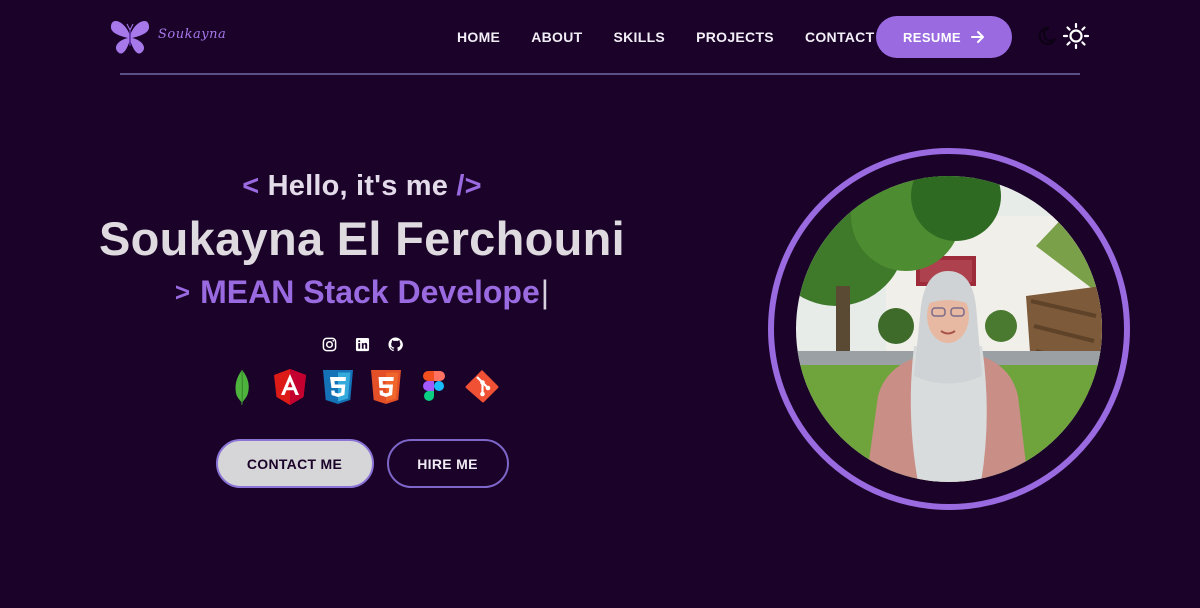  I want to click on linkedin-link, so click(362, 344).